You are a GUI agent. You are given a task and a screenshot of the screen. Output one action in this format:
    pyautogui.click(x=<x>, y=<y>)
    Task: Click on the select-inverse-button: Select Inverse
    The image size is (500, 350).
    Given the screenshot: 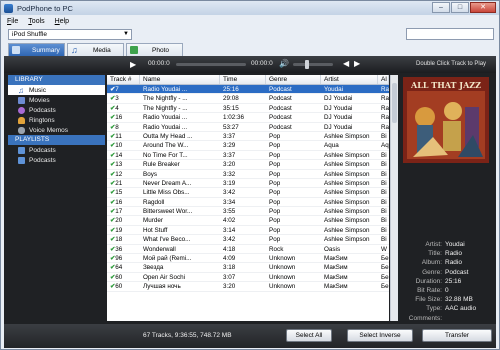 What is the action you would take?
    pyautogui.click(x=380, y=335)
    